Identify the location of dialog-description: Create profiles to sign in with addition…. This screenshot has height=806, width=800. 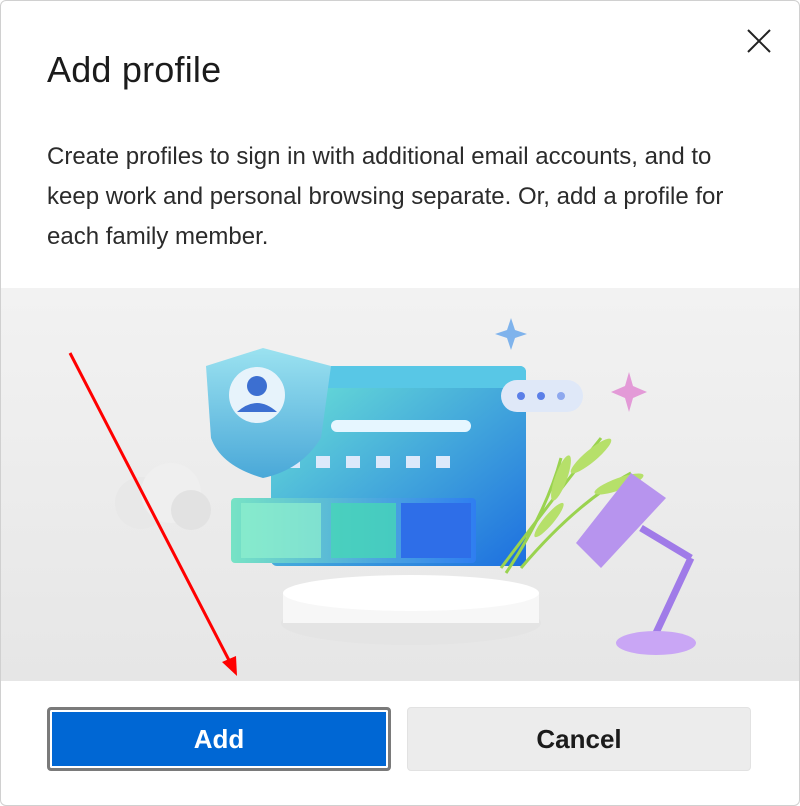
(385, 196).